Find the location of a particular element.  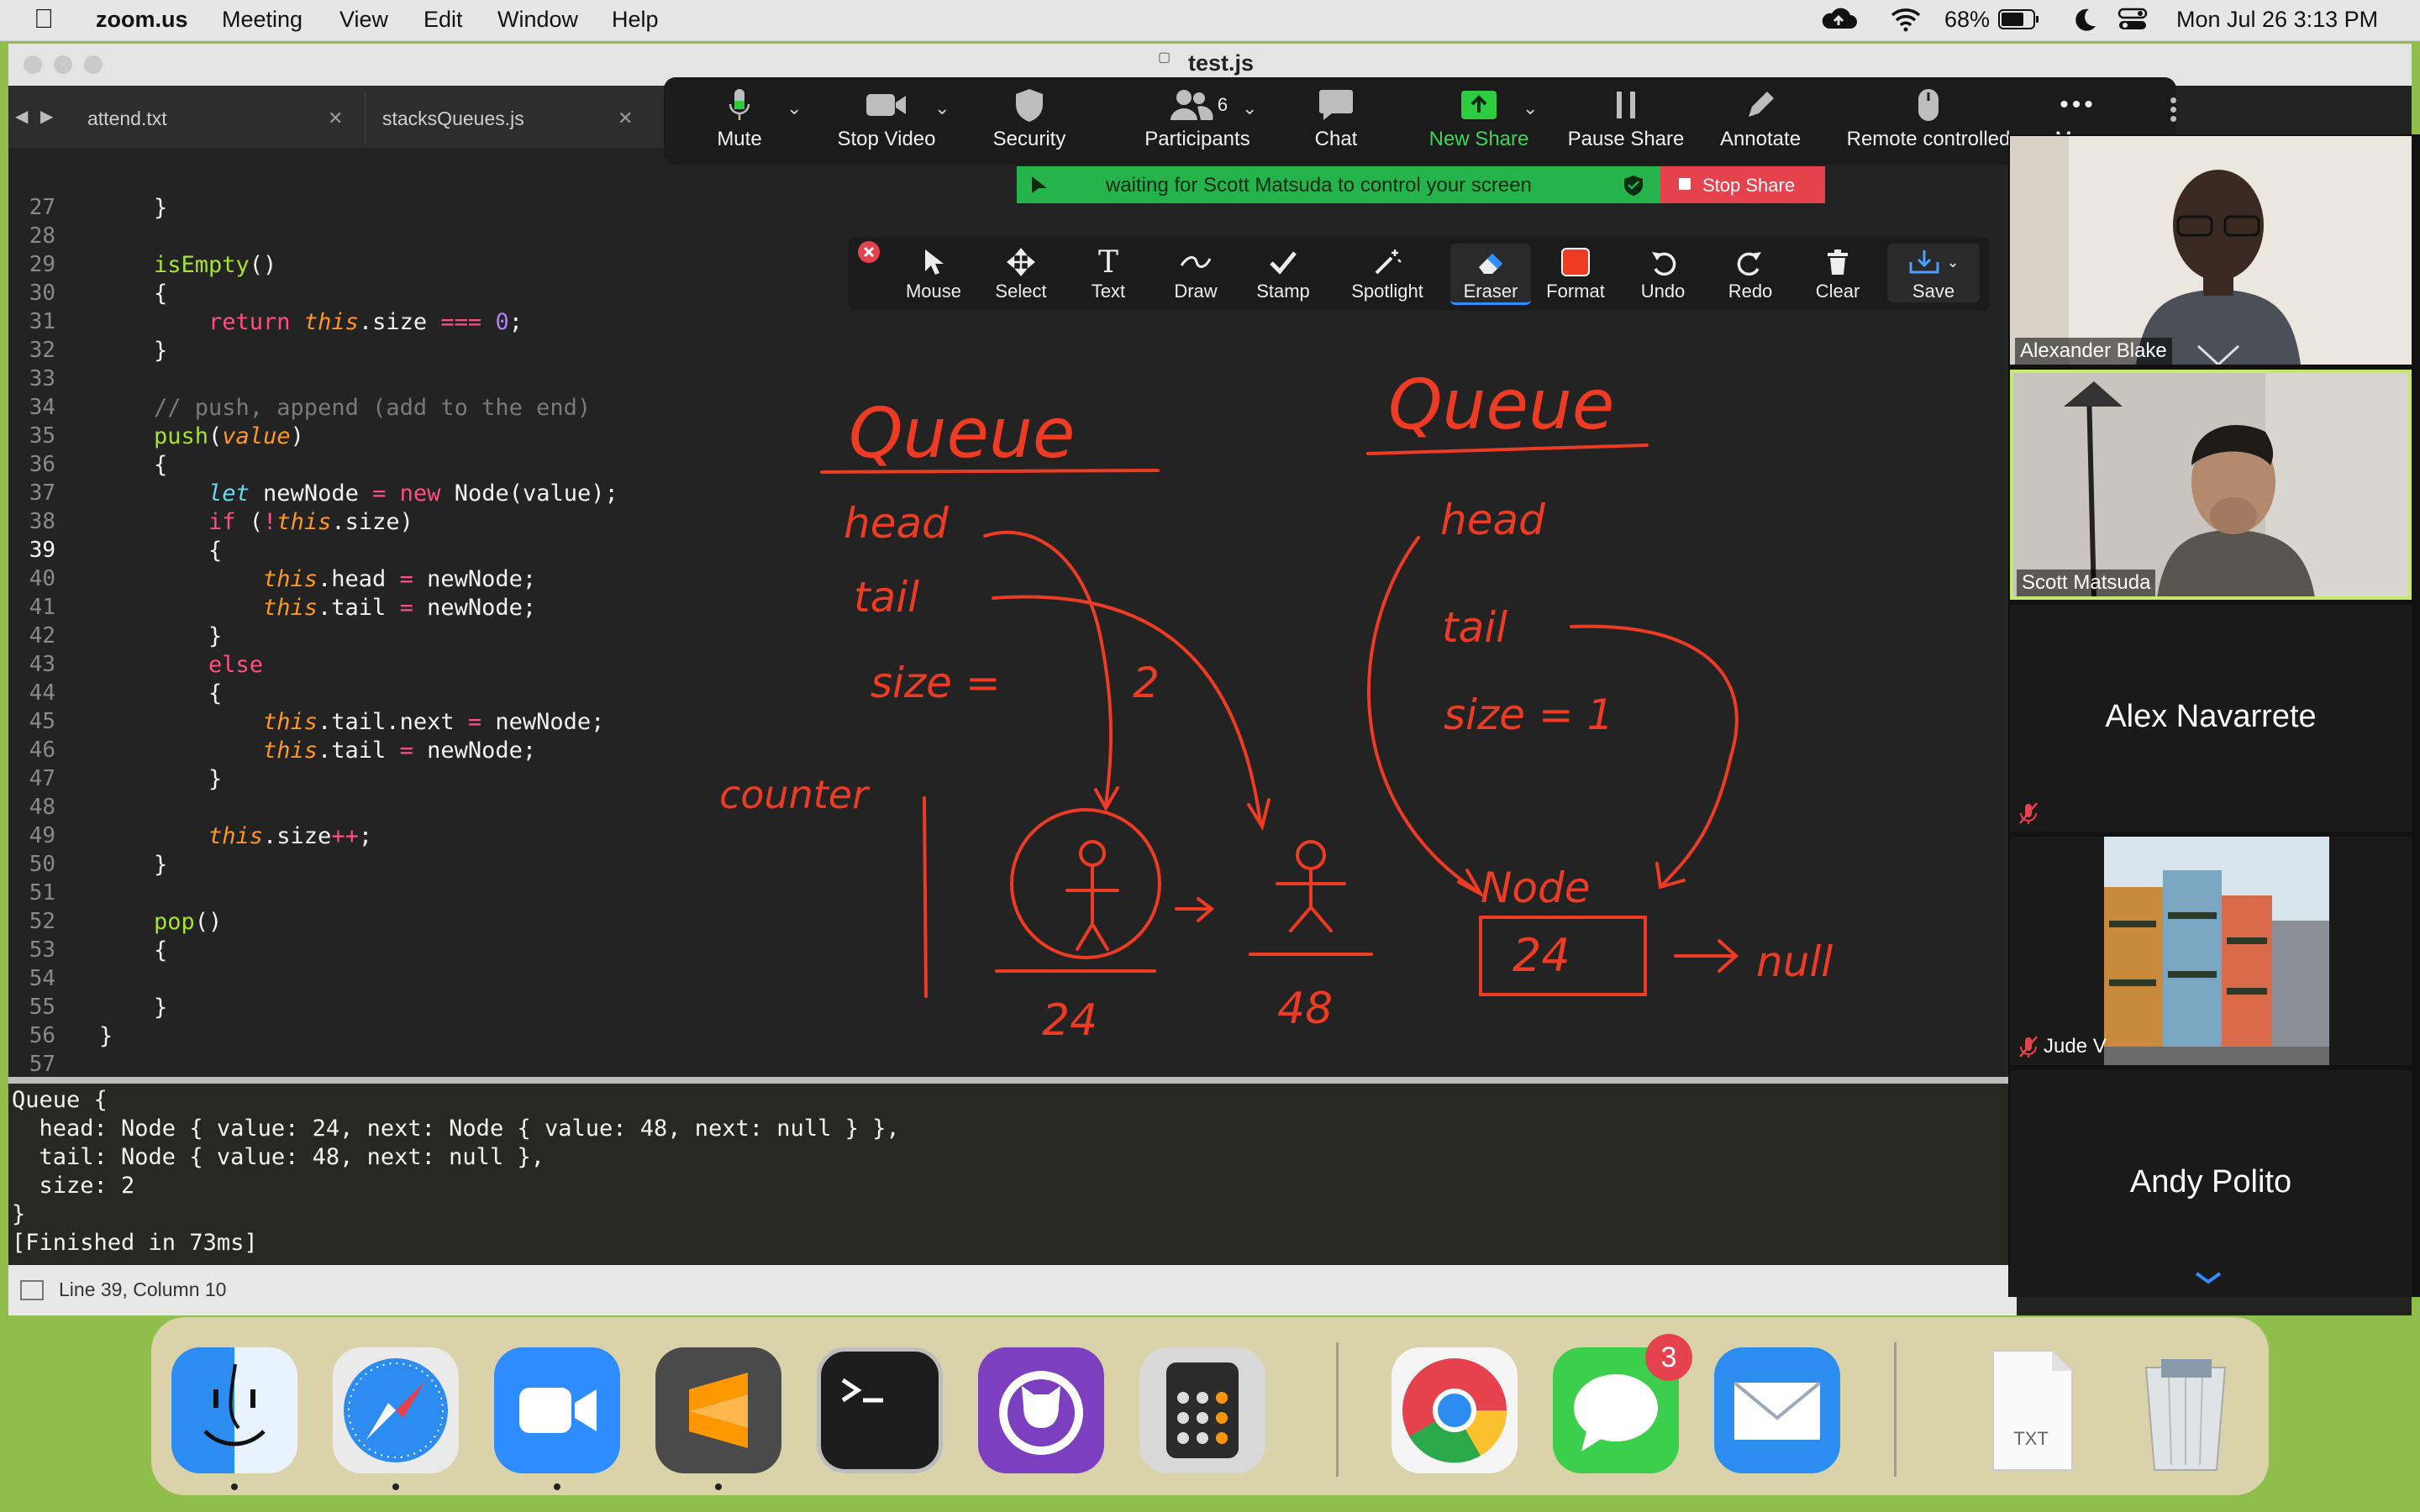

pause-icon is located at coordinates (1626, 105).